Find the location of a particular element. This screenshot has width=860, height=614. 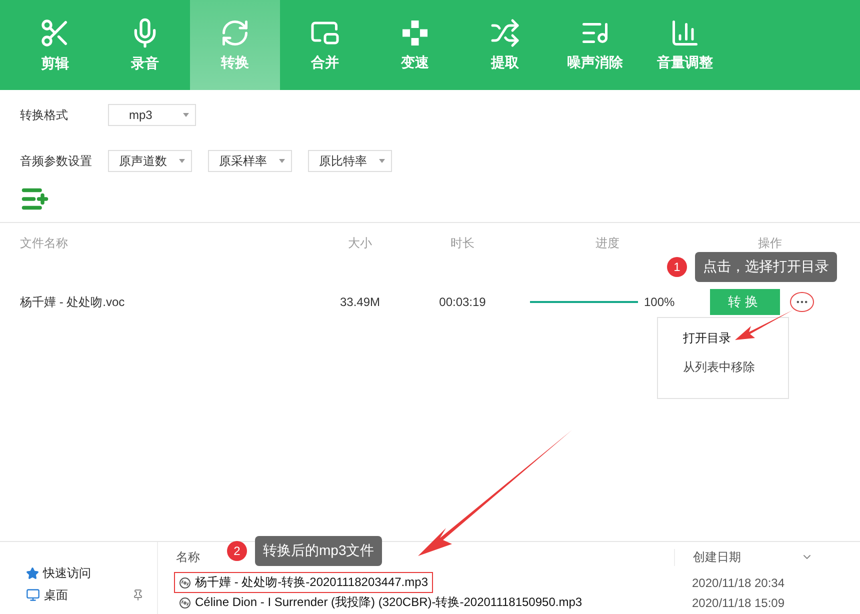

column-header: 时长 is located at coordinates (463, 243).